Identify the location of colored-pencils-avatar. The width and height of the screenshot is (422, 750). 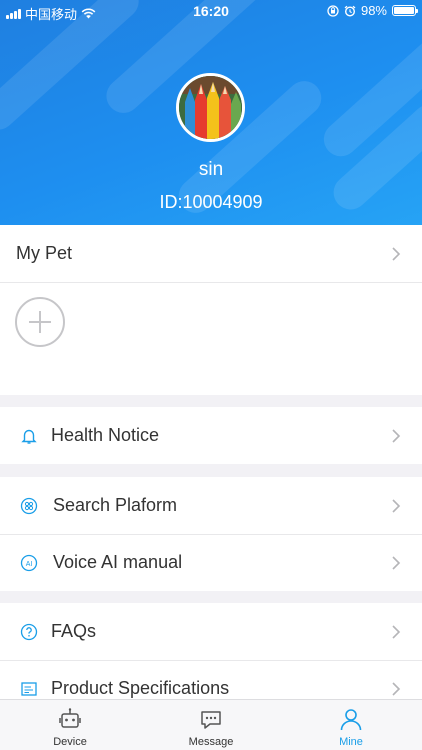
(210, 107).